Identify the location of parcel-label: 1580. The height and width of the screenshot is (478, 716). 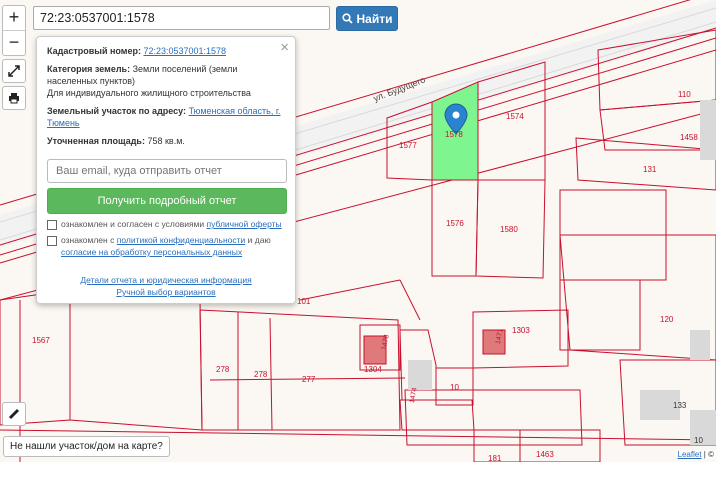
(509, 229).